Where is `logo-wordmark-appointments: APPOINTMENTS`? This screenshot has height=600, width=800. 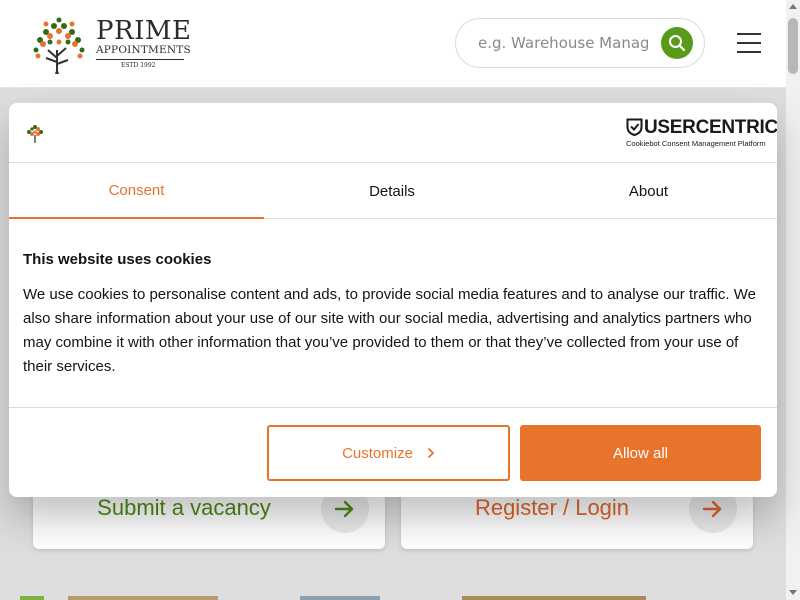
logo-wordmark-appointments: APPOINTMENTS is located at coordinates (143, 50).